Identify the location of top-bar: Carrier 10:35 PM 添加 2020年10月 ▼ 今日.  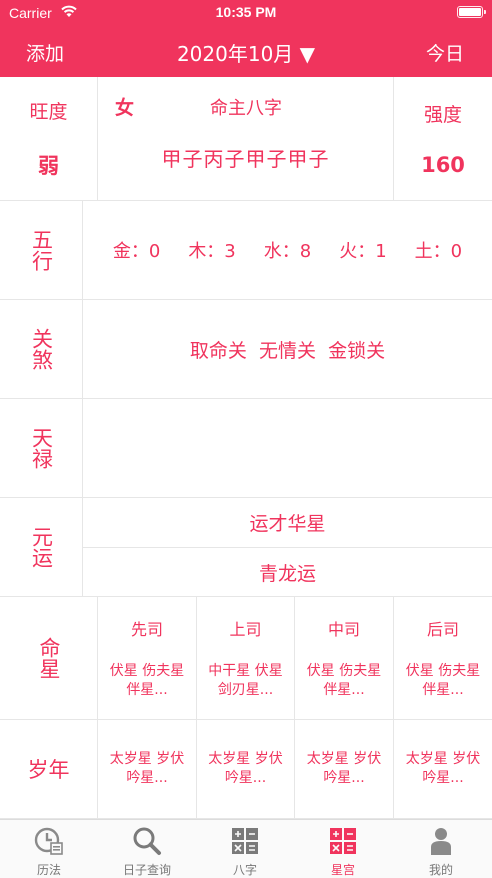
(246, 38).